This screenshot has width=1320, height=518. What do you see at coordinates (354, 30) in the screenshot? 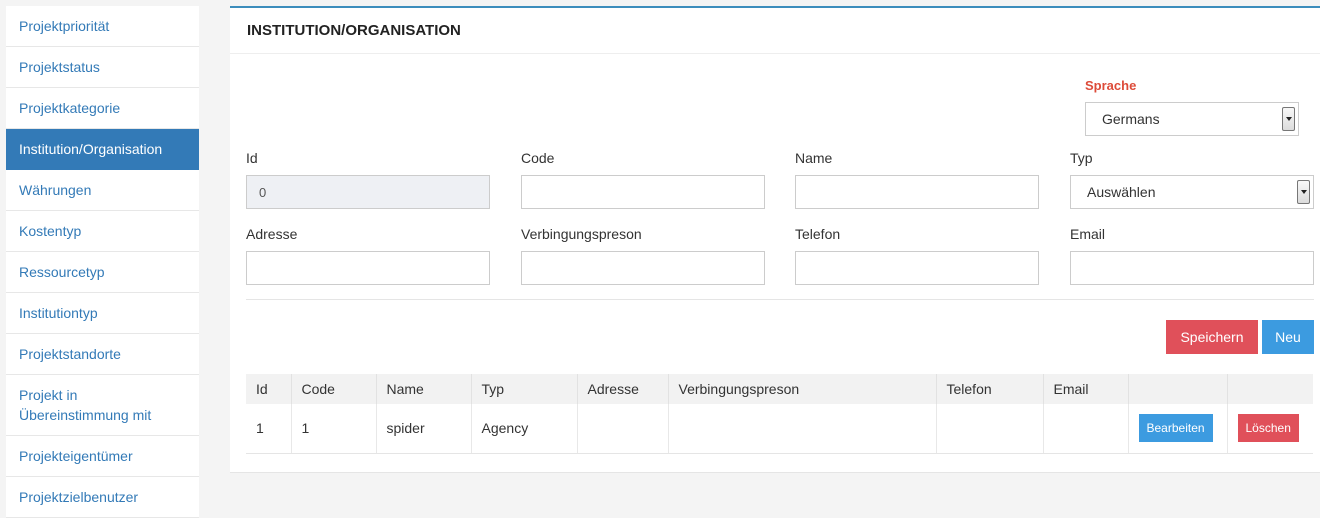
I see `page-title: INSTITUTION/ORGANISATION` at bounding box center [354, 30].